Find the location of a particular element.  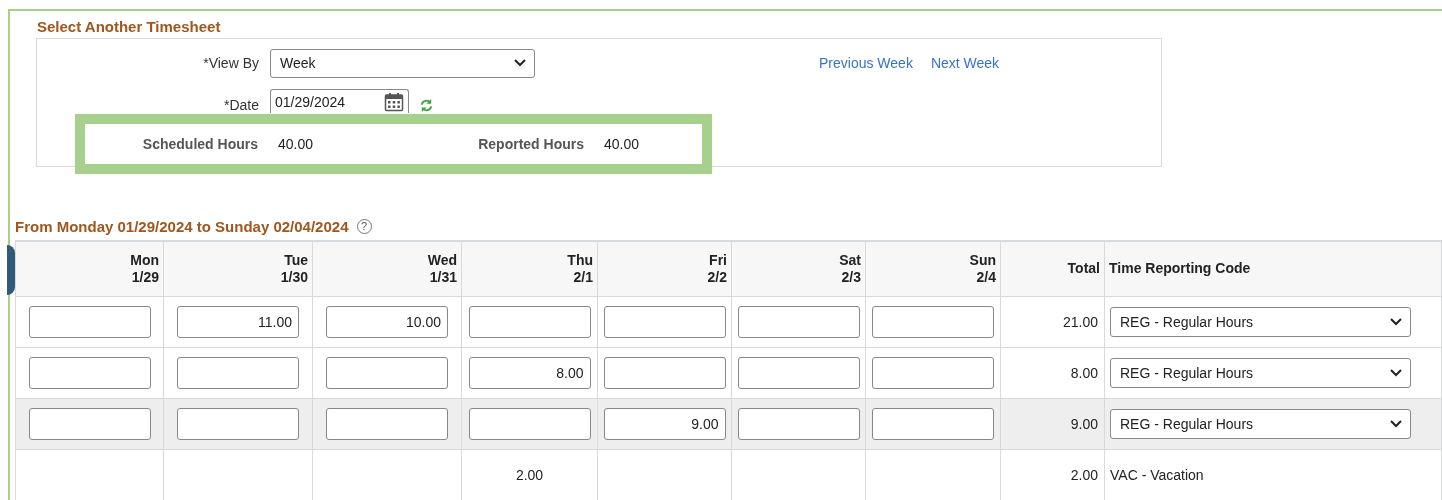

period-title: From Monday 01/29/2024 to Sunday 02/04/2024 is located at coordinates (182, 226).